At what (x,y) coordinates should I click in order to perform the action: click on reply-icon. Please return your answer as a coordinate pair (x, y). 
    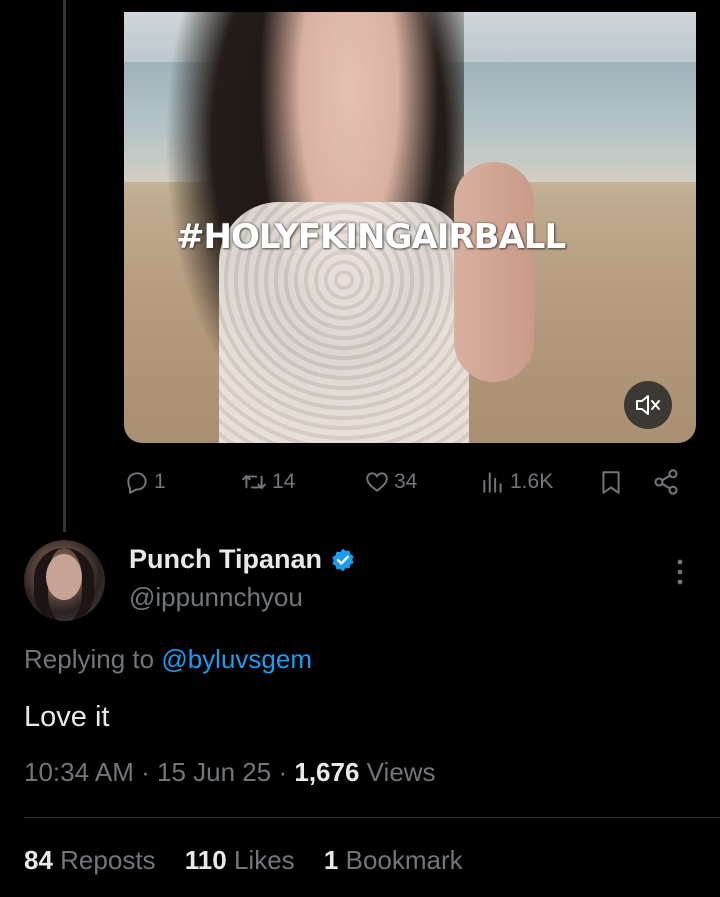
    Looking at the image, I should click on (137, 483).